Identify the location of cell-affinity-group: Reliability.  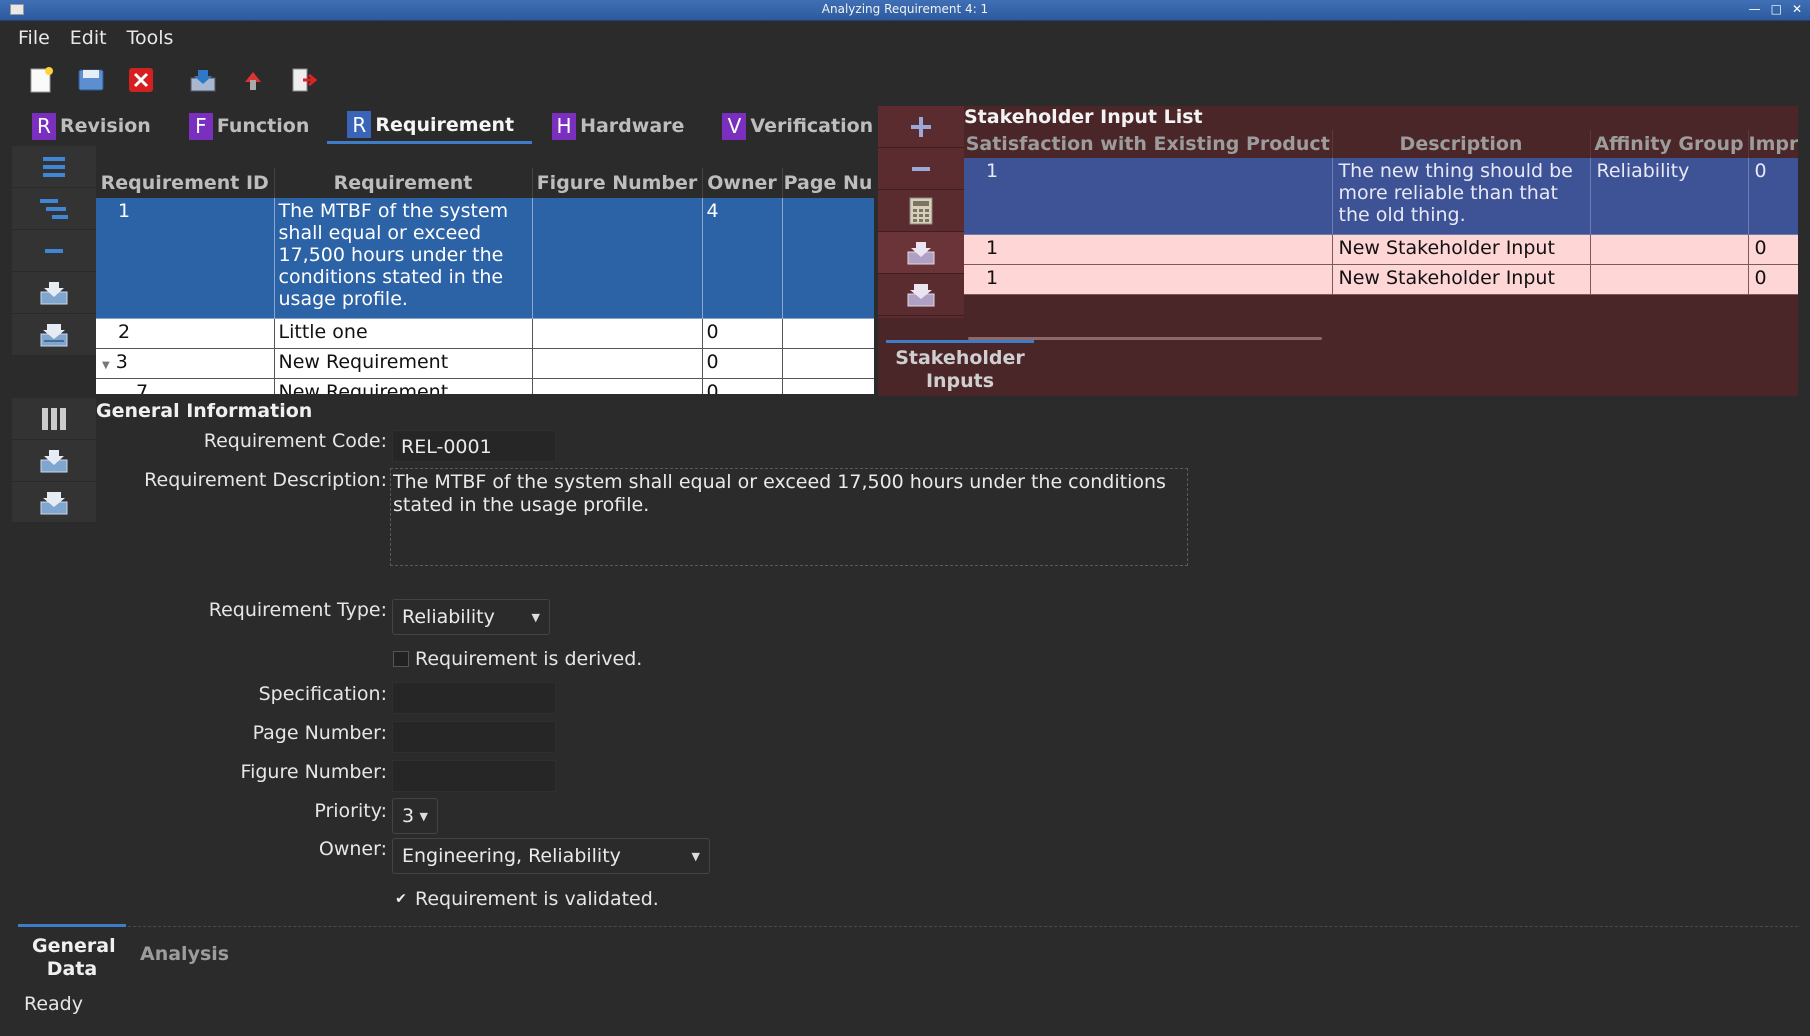
(1669, 196).